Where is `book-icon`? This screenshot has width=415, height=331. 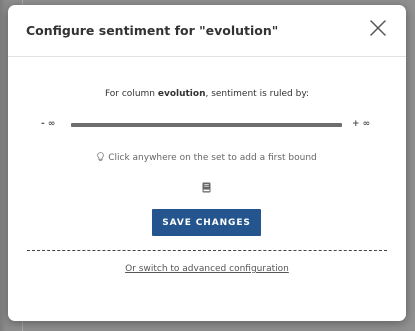
book-icon is located at coordinates (206, 187).